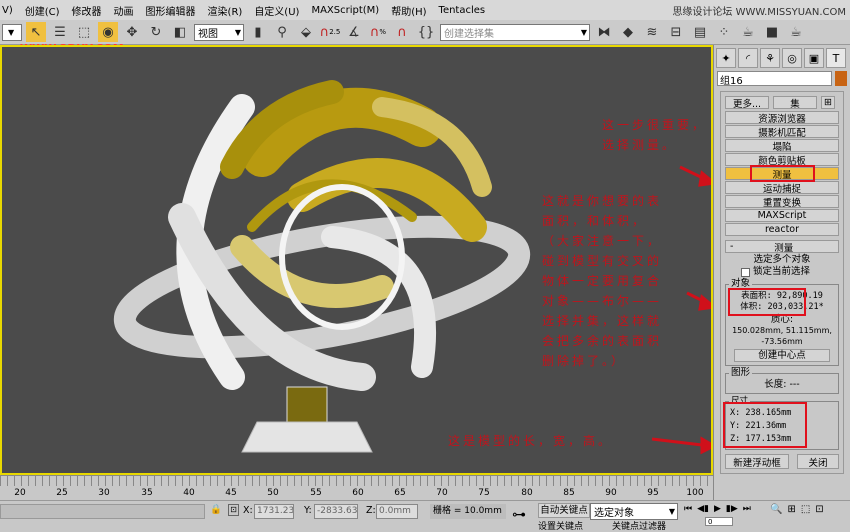  Describe the element at coordinates (805, 509) in the screenshot. I see `zoom-extents-icon: ⬚` at that location.